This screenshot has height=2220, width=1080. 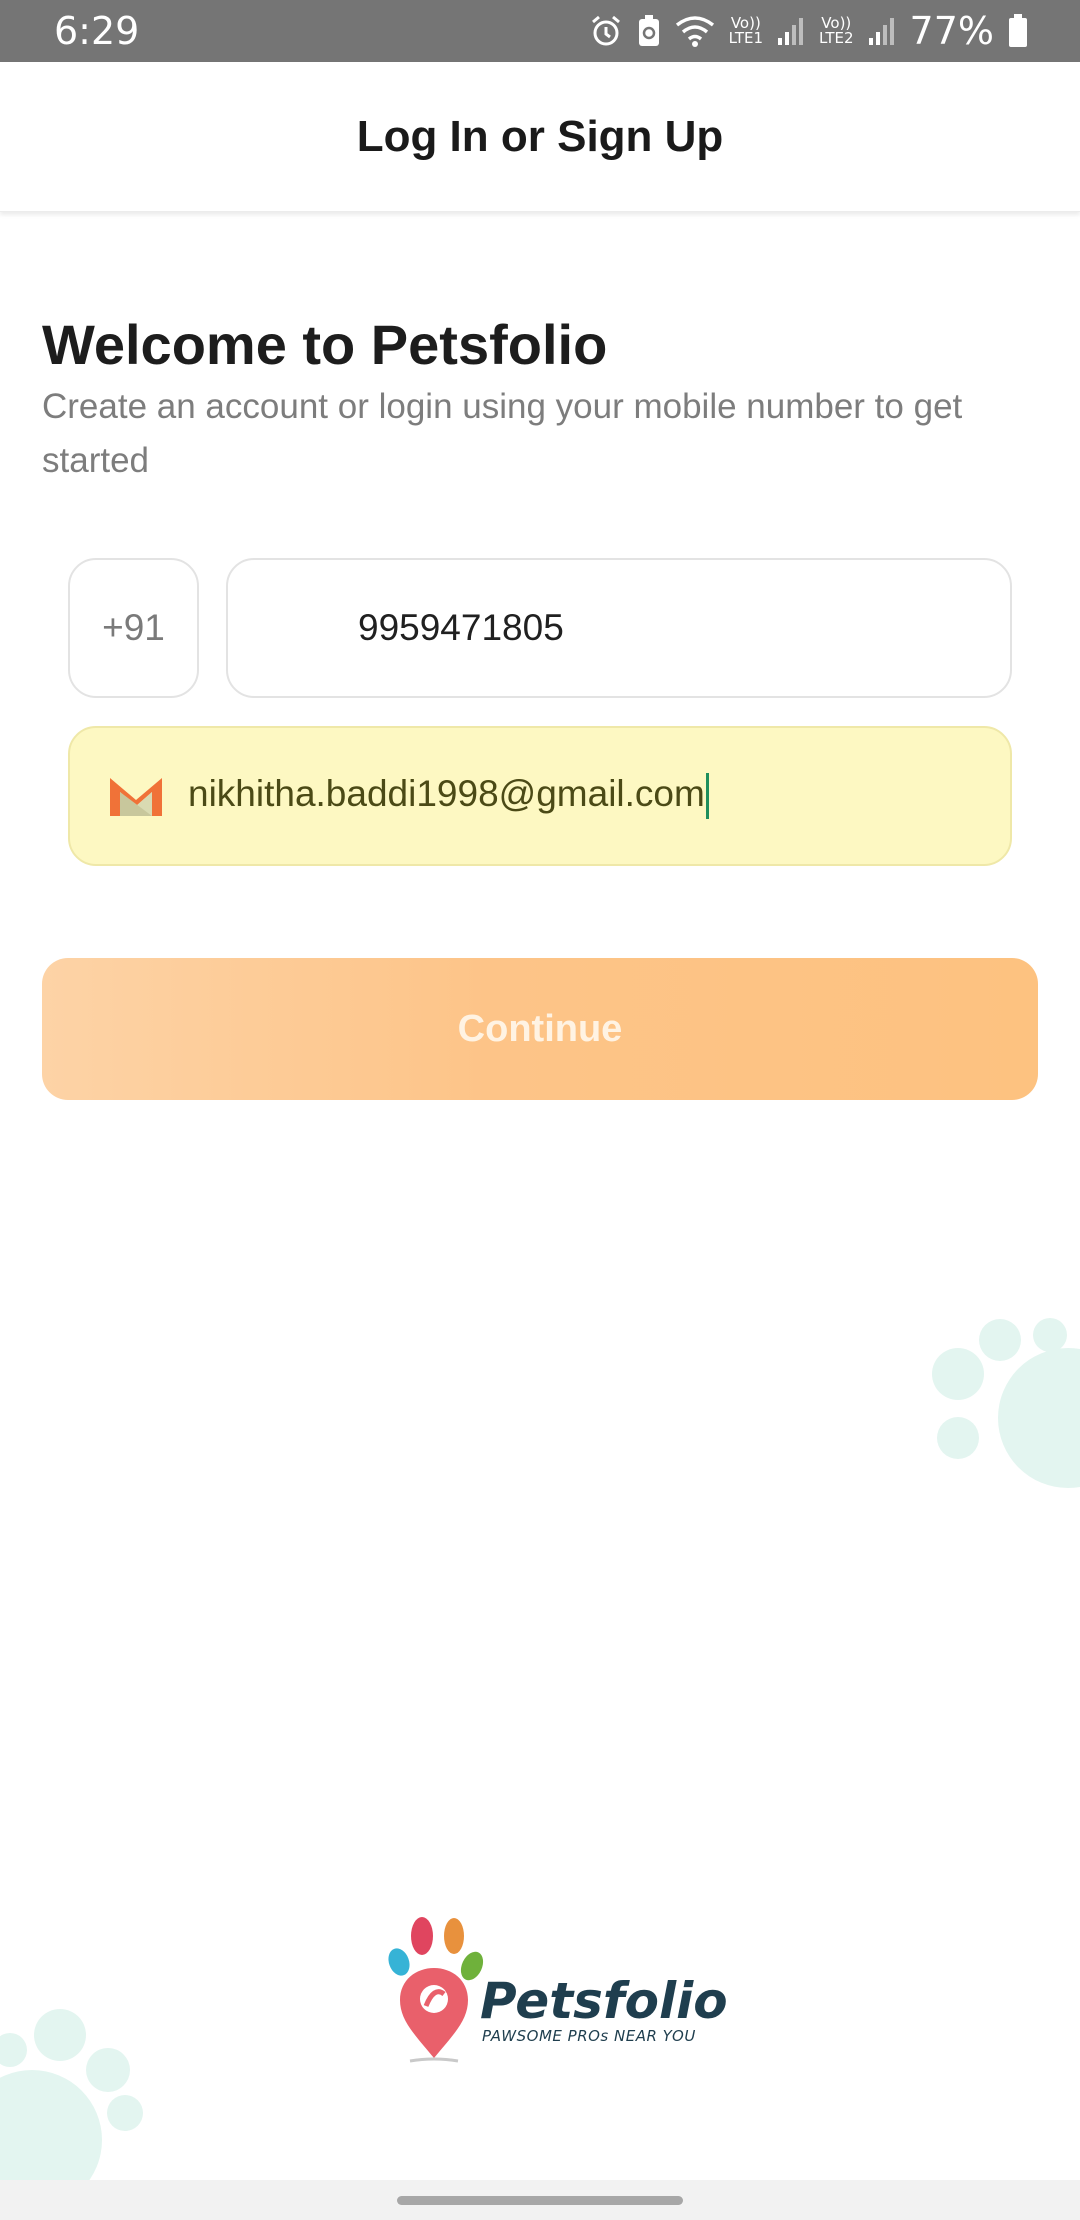 What do you see at coordinates (325, 344) in the screenshot?
I see `welcome-title: Welcome to Petsfolio` at bounding box center [325, 344].